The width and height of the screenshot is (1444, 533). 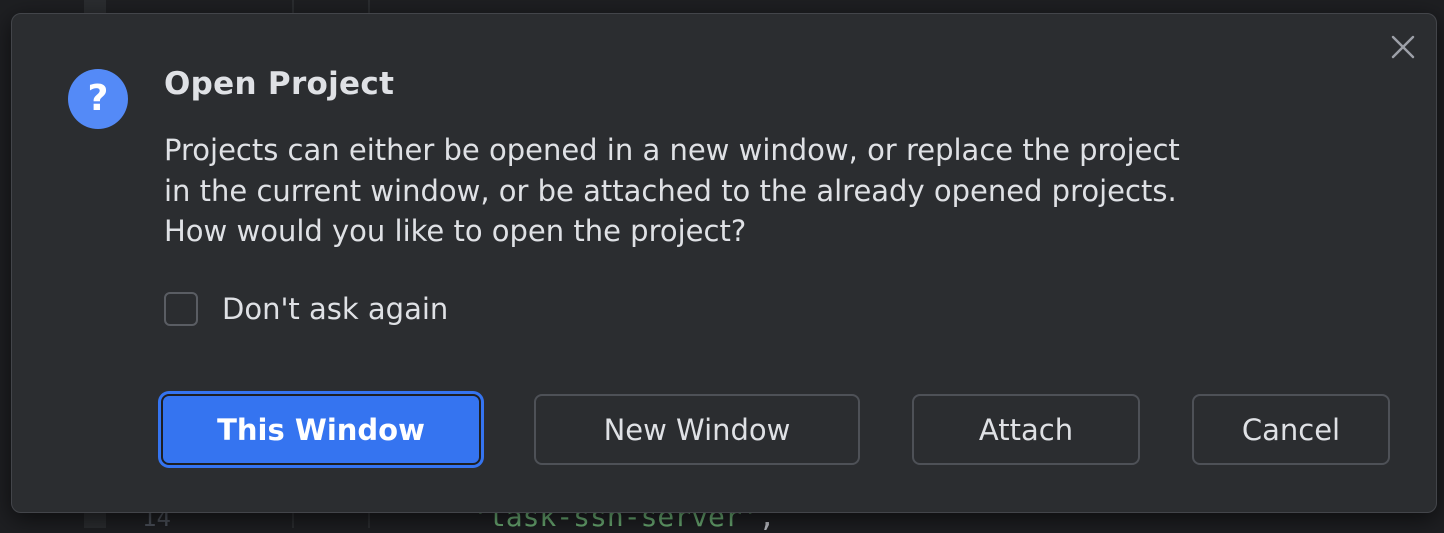 I want to click on new-window-button: New Window, so click(x=697, y=429).